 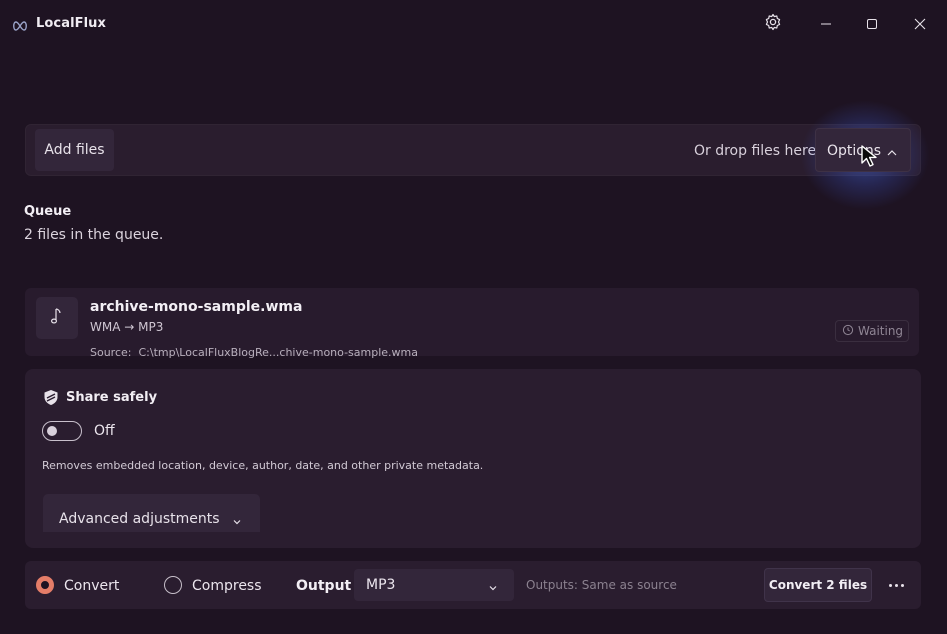 What do you see at coordinates (473, 24) in the screenshot?
I see `title-bar` at bounding box center [473, 24].